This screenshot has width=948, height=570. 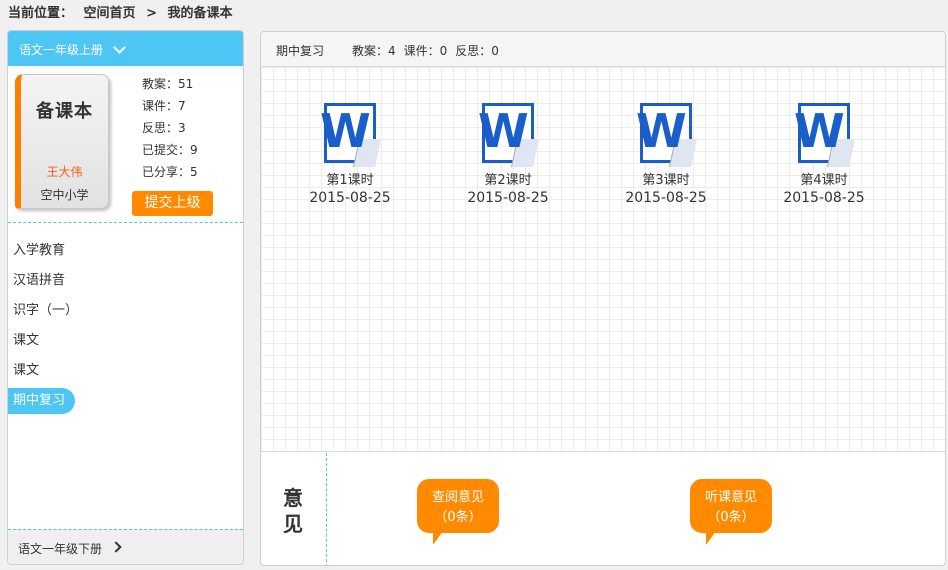 I want to click on count-lesson-plans: 教案：4, so click(x=374, y=51).